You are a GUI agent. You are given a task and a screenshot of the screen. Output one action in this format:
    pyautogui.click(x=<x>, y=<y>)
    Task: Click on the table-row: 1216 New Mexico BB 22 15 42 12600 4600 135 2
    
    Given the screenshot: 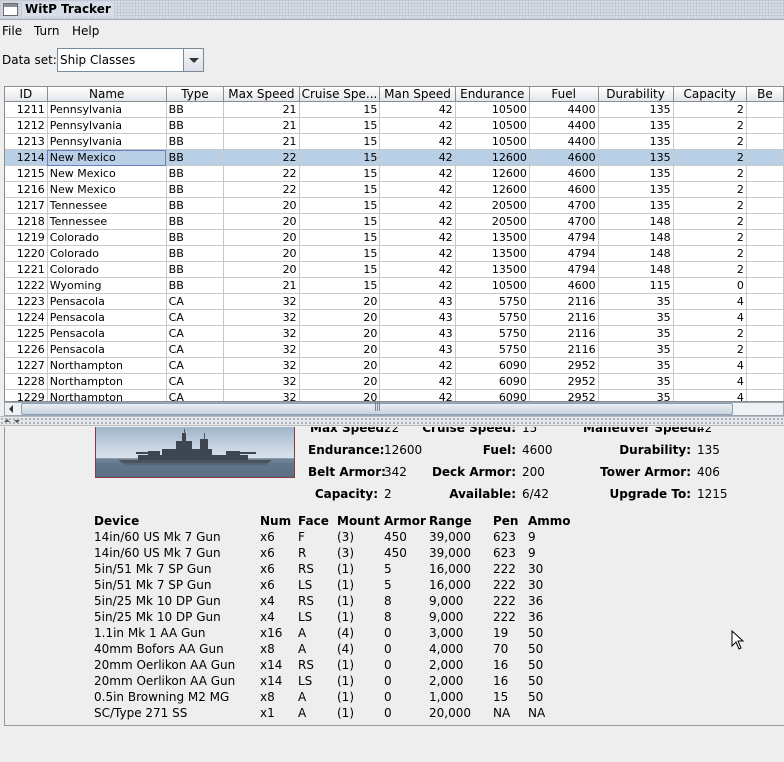 What is the action you would take?
    pyautogui.click(x=394, y=189)
    